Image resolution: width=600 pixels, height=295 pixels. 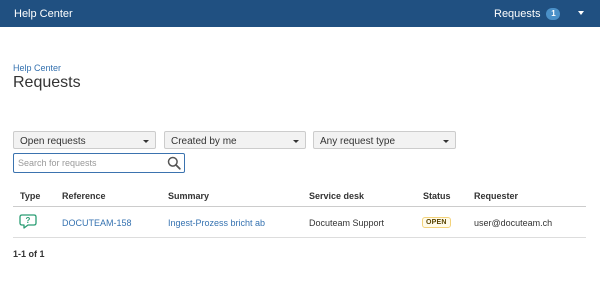 What do you see at coordinates (53, 141) in the screenshot?
I see `status-filter-value: Open requests` at bounding box center [53, 141].